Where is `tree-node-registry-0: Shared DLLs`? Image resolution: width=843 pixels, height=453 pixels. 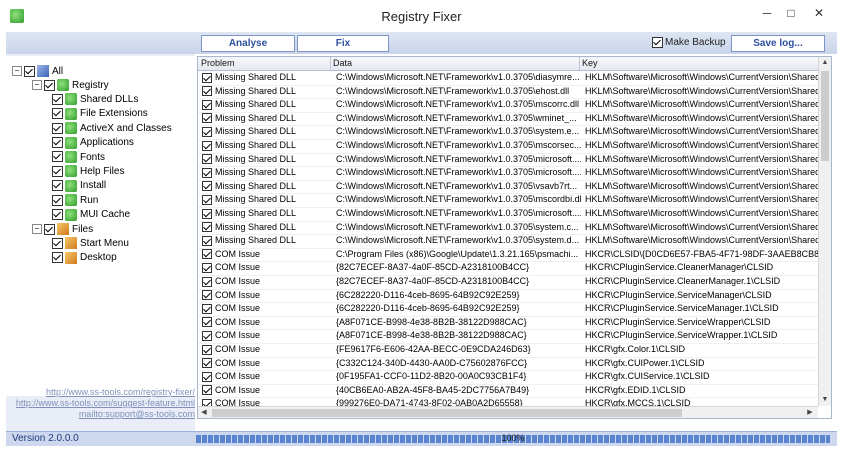
tree-node-registry-0: Shared DLLs is located at coordinates (95, 100).